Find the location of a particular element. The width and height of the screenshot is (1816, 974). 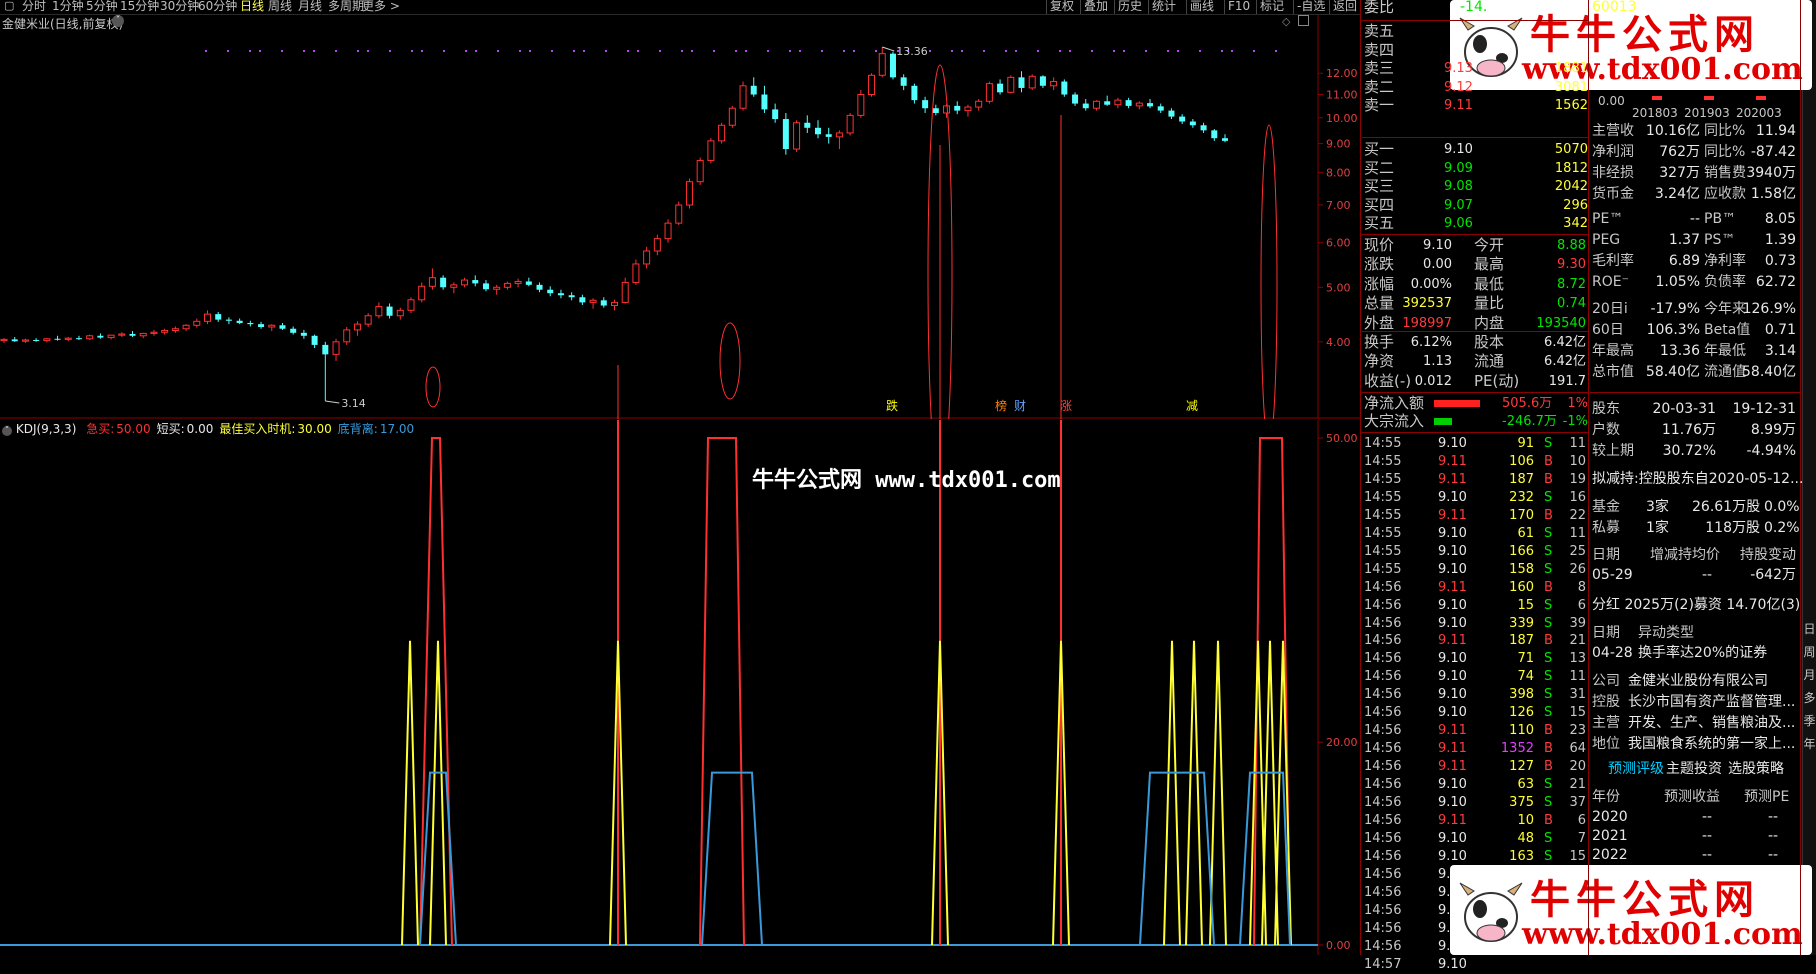

period-tab: 15分钟 is located at coordinates (139, 6).